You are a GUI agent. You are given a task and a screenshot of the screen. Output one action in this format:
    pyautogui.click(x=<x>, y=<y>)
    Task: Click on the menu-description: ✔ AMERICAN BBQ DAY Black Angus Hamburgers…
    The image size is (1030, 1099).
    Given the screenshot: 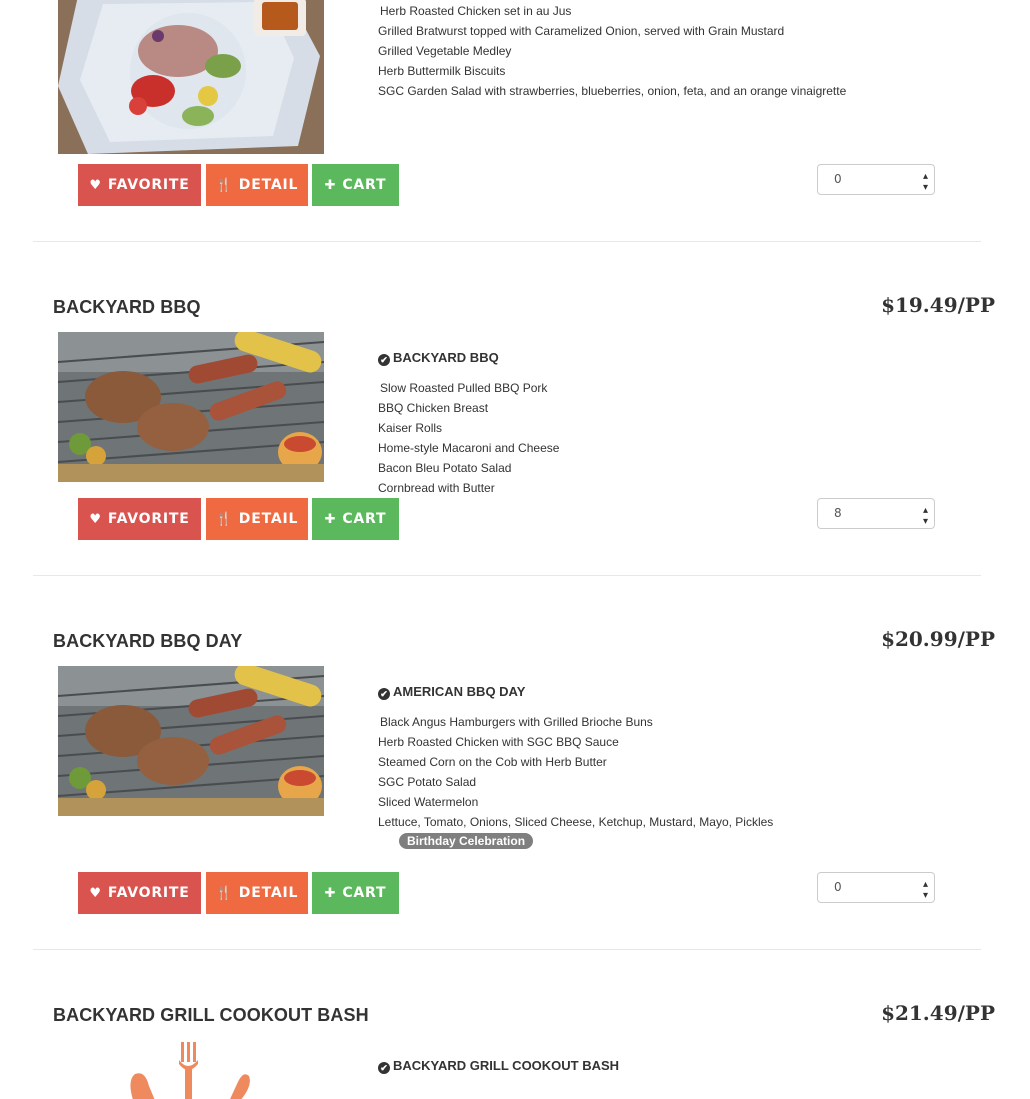 What is the action you would take?
    pyautogui.click(x=678, y=766)
    